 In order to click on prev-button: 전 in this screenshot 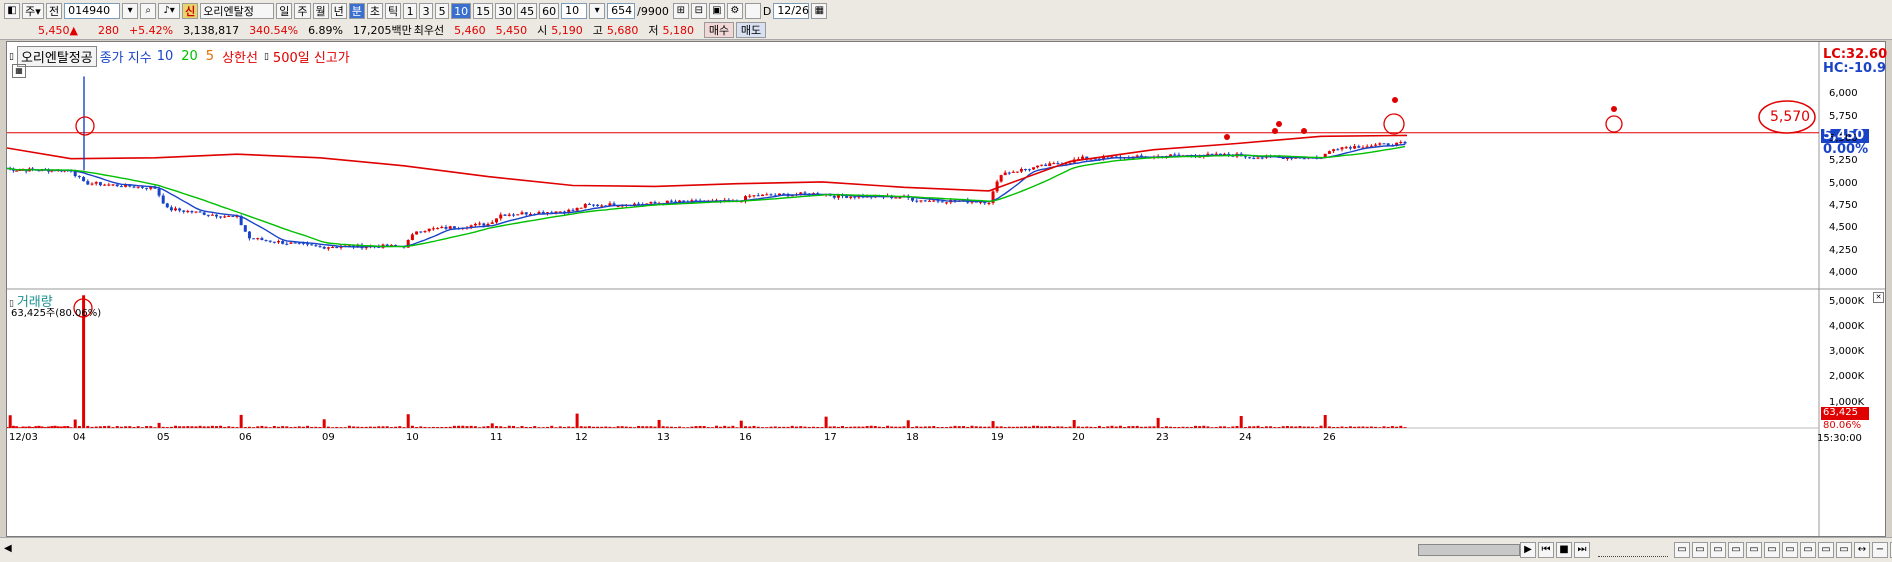, I will do `click(54, 11)`.